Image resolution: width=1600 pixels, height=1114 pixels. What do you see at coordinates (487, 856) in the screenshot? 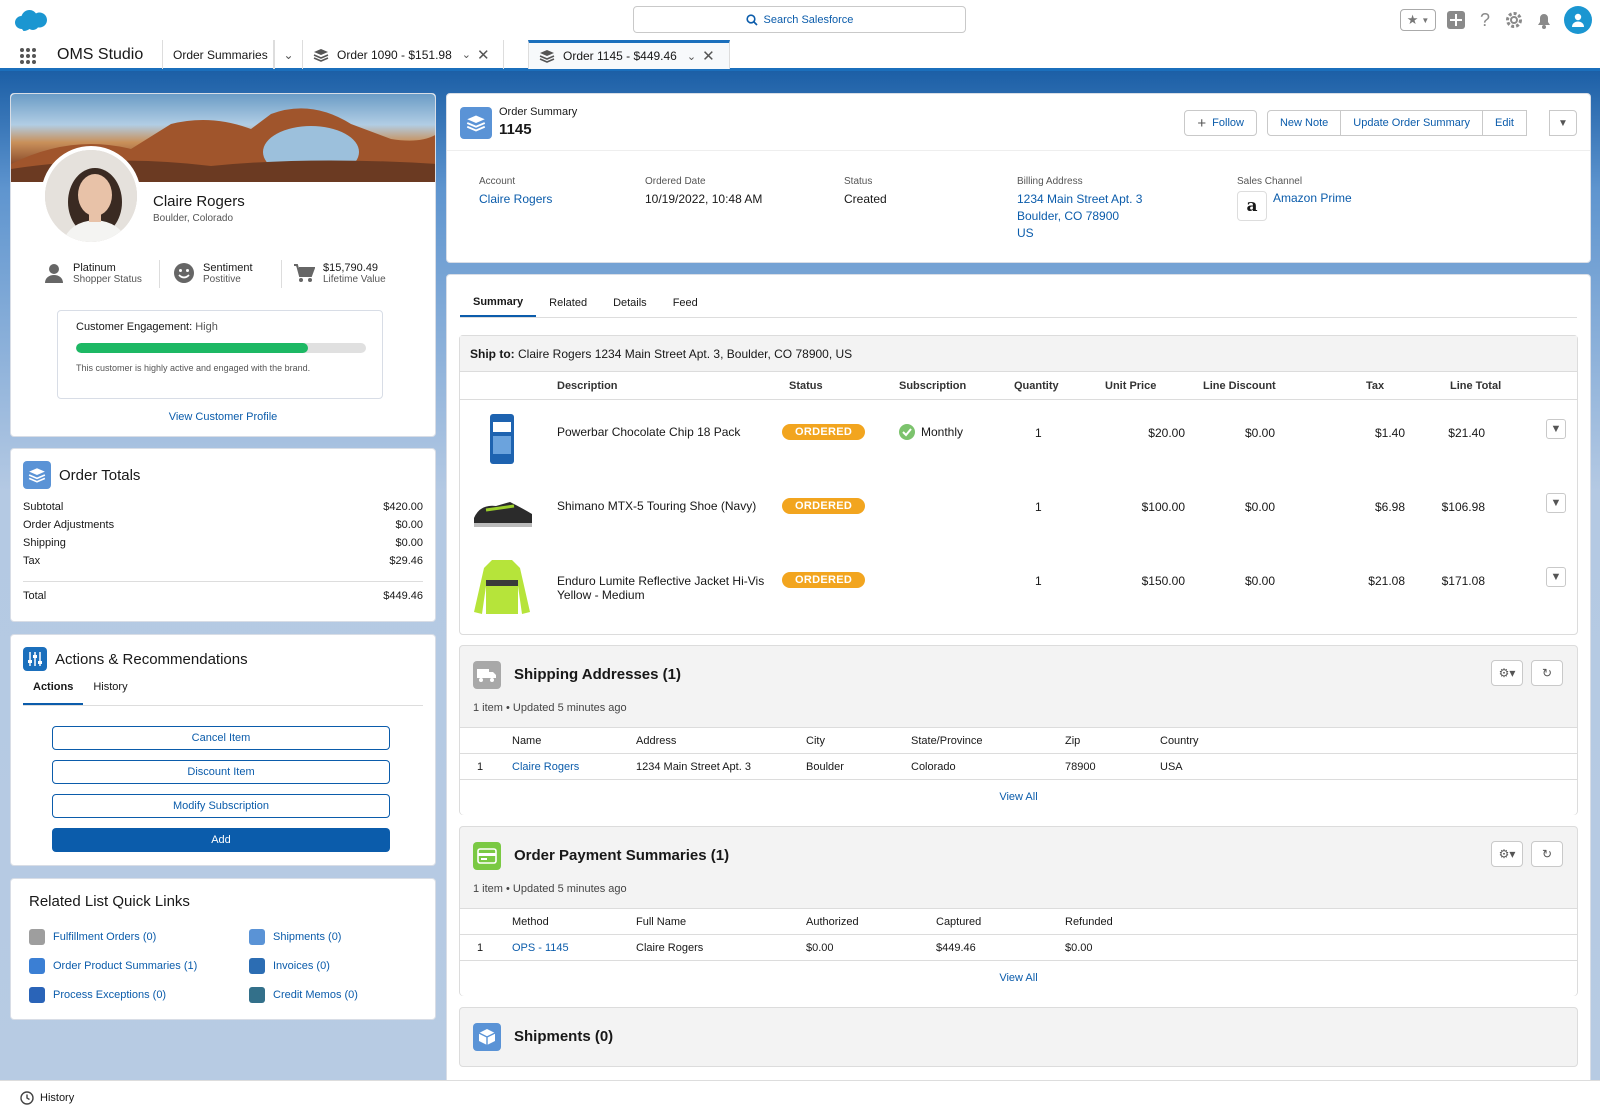
I see `payment-icon` at bounding box center [487, 856].